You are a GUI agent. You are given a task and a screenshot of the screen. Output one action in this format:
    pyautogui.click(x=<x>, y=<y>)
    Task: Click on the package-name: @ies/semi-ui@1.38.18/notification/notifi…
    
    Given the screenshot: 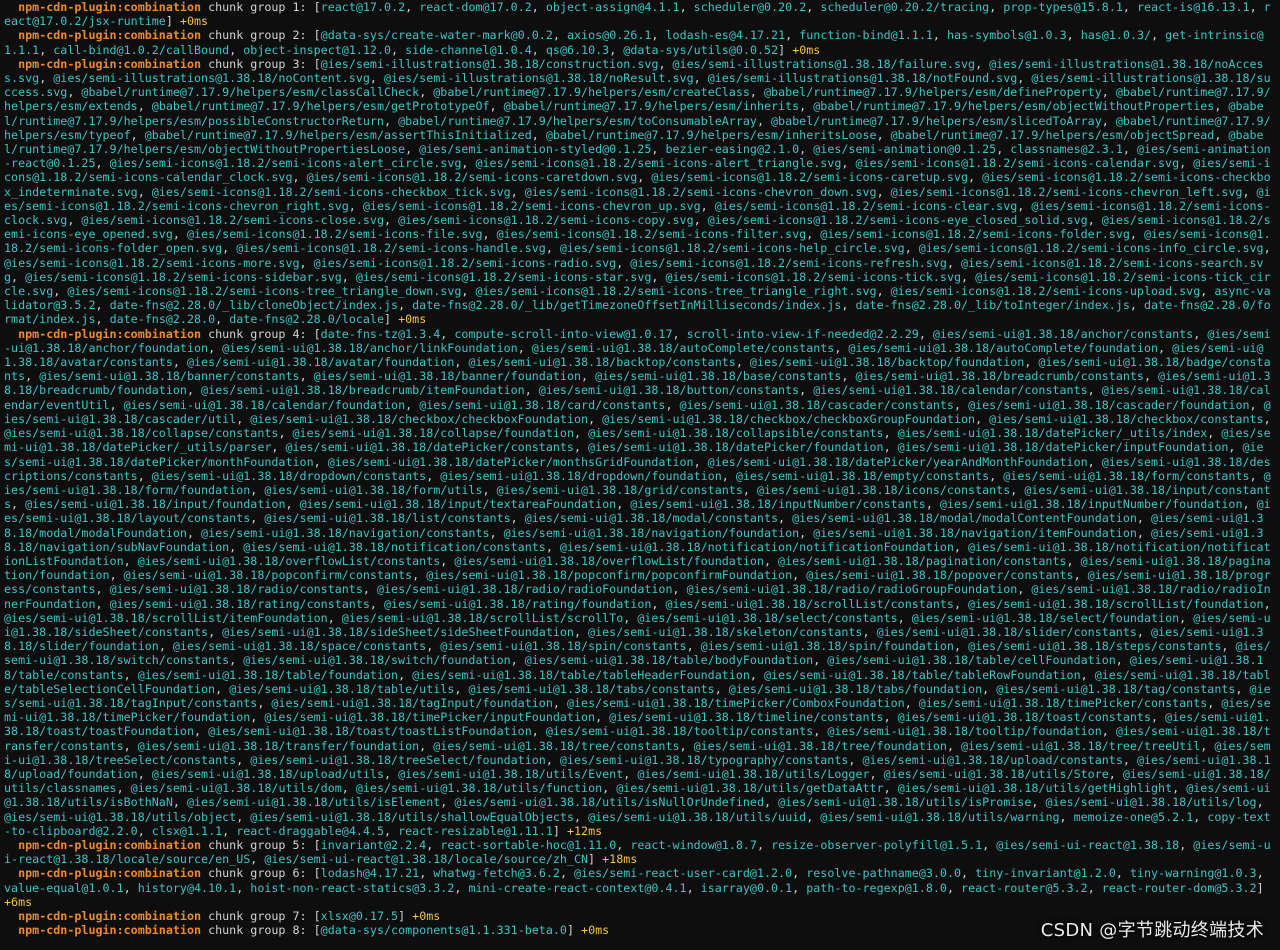 What is the action you would take?
    pyautogui.click(x=756, y=546)
    